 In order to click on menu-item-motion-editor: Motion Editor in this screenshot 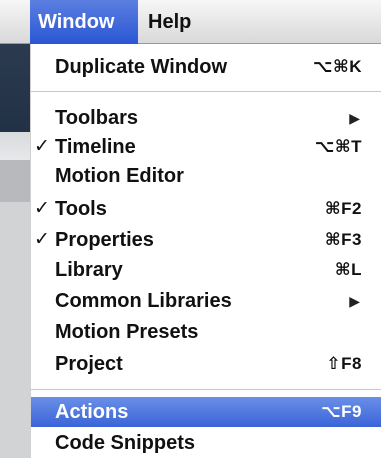, I will do `click(206, 176)`.